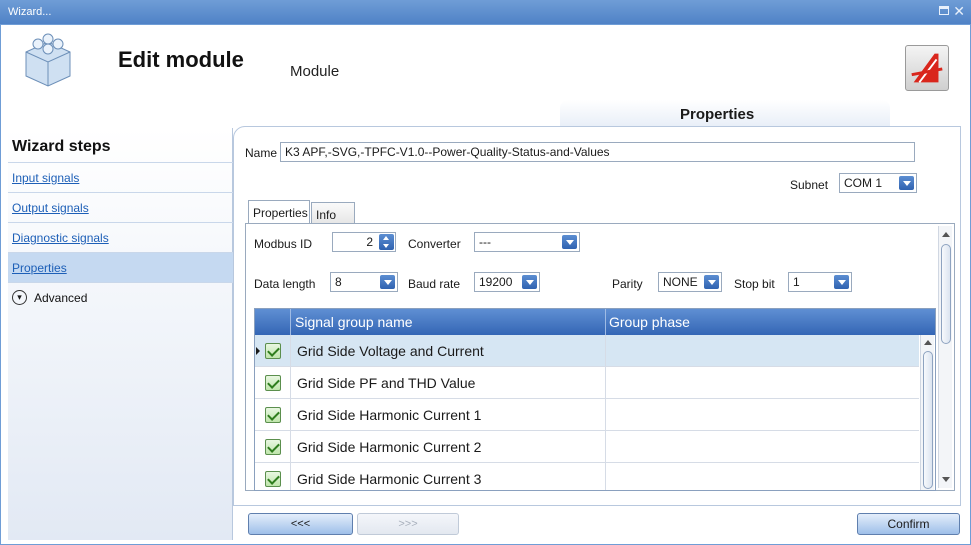  I want to click on subnet-label: Subnet, so click(809, 185).